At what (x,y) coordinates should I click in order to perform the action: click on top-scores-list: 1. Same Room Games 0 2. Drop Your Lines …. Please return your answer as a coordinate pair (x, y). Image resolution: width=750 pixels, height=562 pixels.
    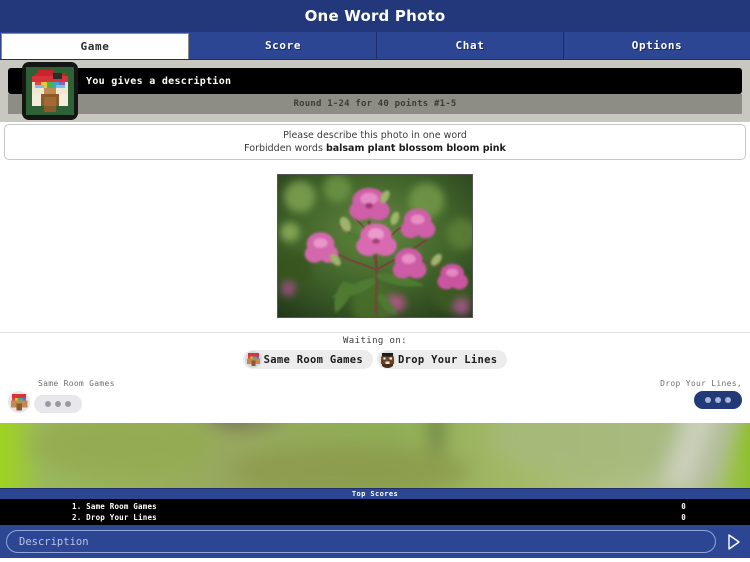
    Looking at the image, I should click on (375, 512).